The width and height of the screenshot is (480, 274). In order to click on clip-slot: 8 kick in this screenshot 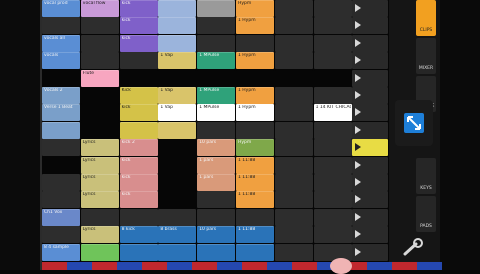, I will do `click(138, 235)`.